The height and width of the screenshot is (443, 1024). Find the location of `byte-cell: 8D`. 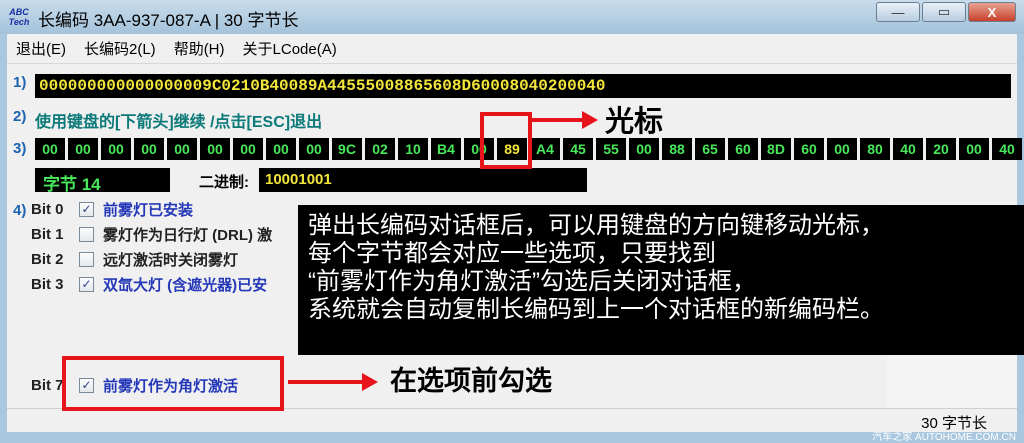

byte-cell: 8D is located at coordinates (776, 149).